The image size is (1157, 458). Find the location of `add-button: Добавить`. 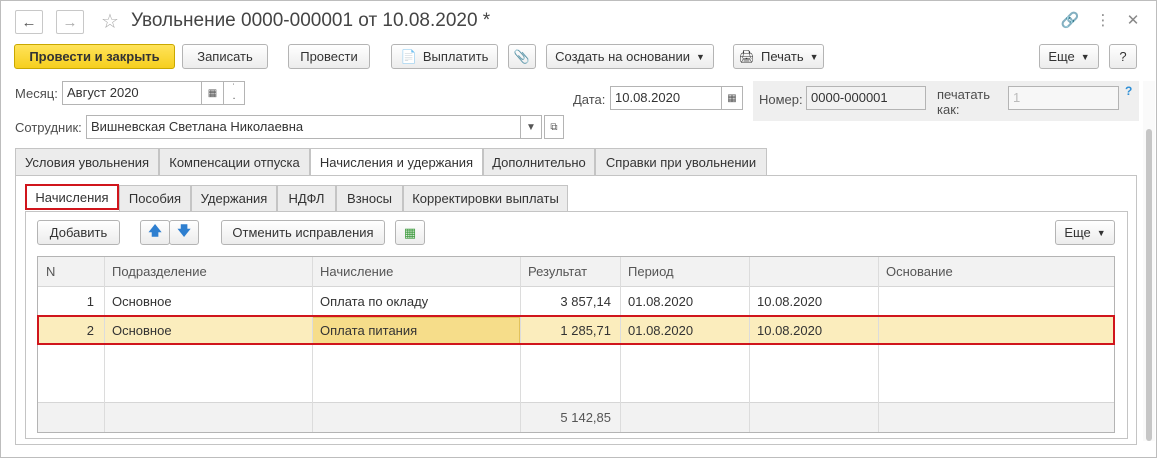

add-button: Добавить is located at coordinates (78, 232).